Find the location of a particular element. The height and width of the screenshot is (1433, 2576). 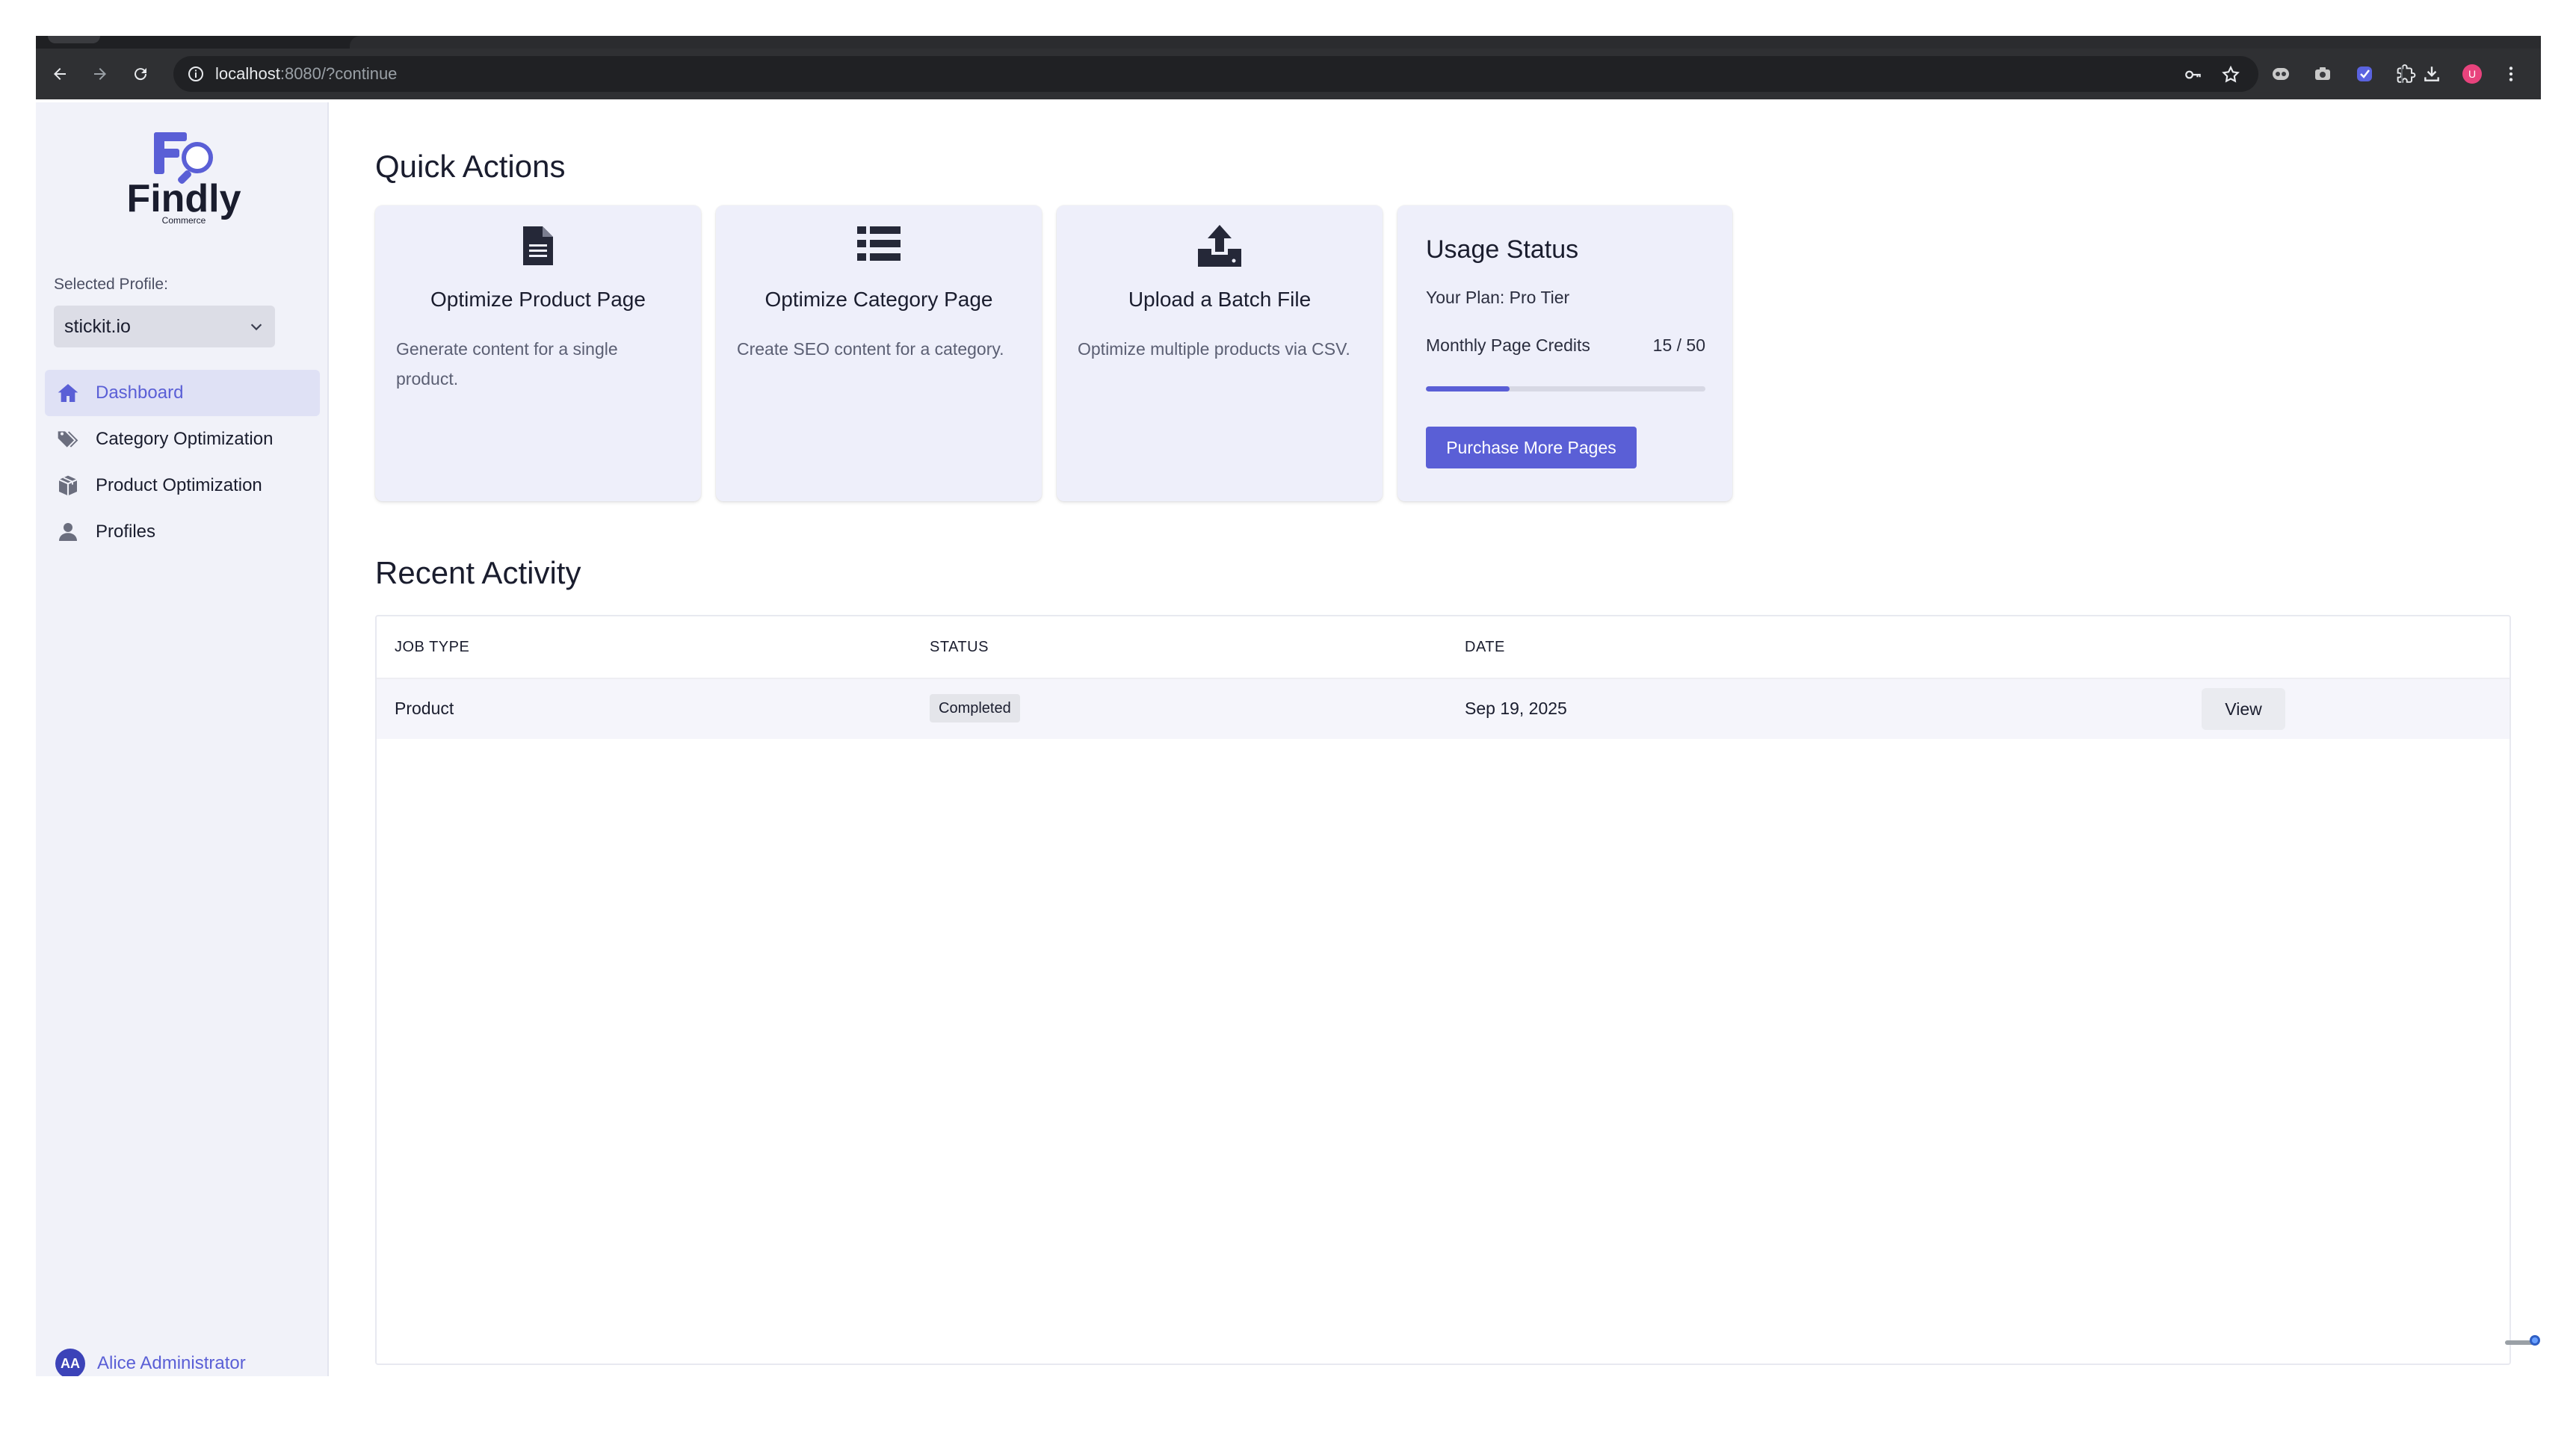

back-icon is located at coordinates (60, 74).